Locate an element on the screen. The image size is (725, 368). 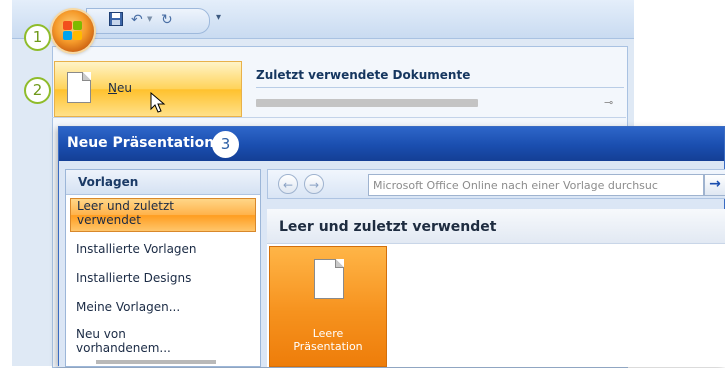
mouse-cursor-icon is located at coordinates (158, 102).